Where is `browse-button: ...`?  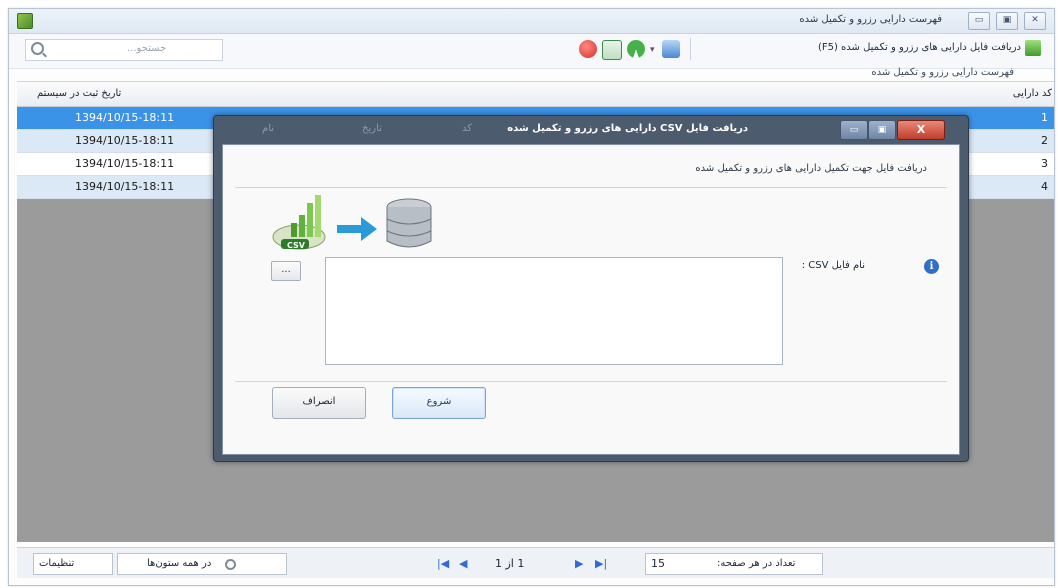 browse-button: ... is located at coordinates (286, 271).